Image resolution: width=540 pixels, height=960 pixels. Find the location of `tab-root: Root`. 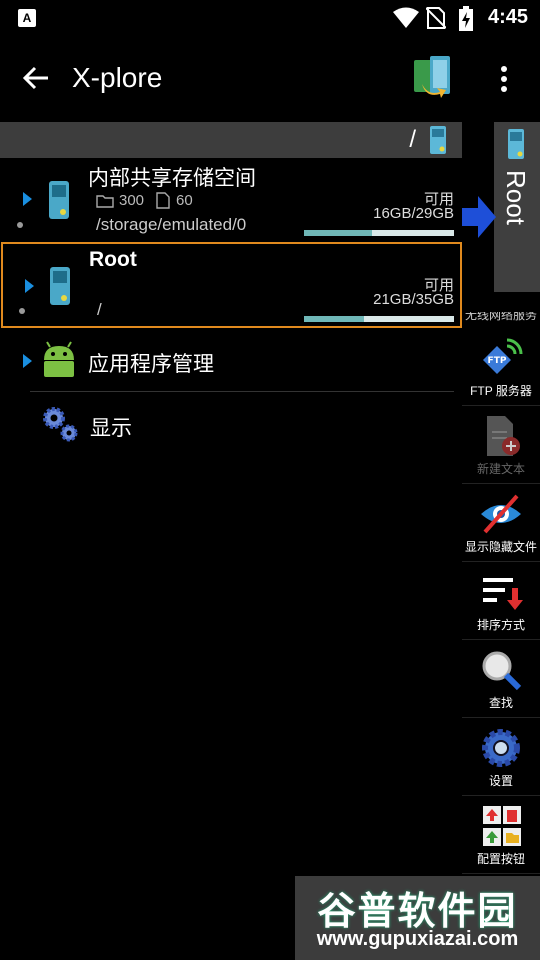

tab-root: Root is located at coordinates (517, 207).